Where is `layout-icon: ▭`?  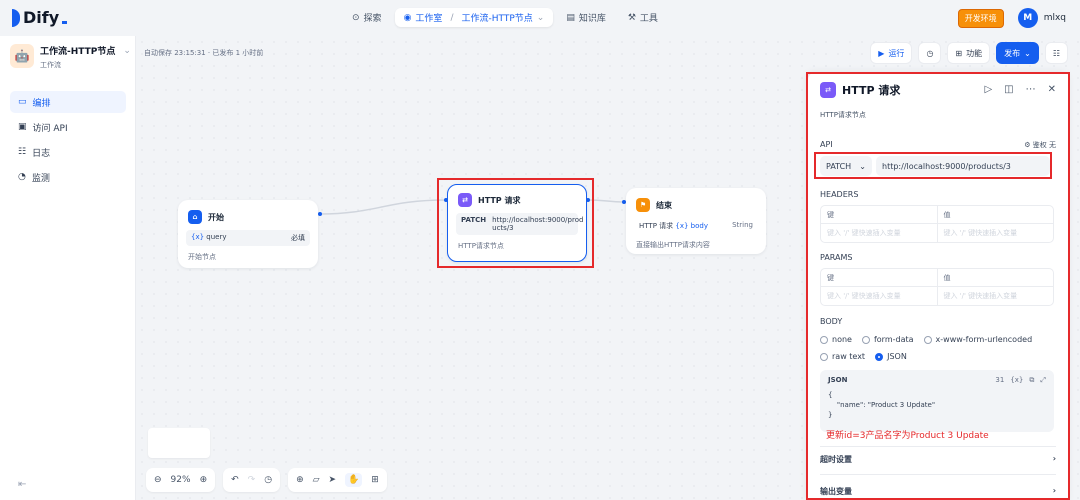 layout-icon: ▭ is located at coordinates (22, 102).